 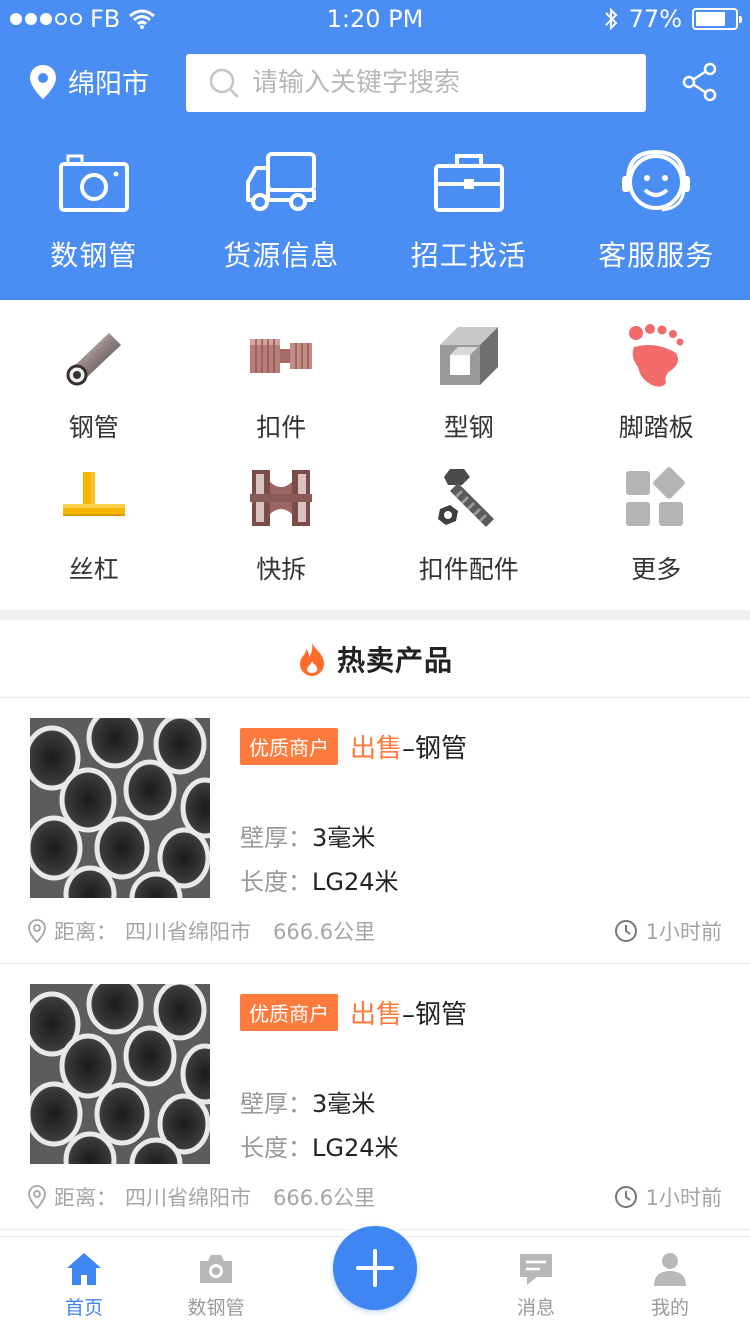 I want to click on category-clamp-parts: 扣件配件, so click(x=469, y=525).